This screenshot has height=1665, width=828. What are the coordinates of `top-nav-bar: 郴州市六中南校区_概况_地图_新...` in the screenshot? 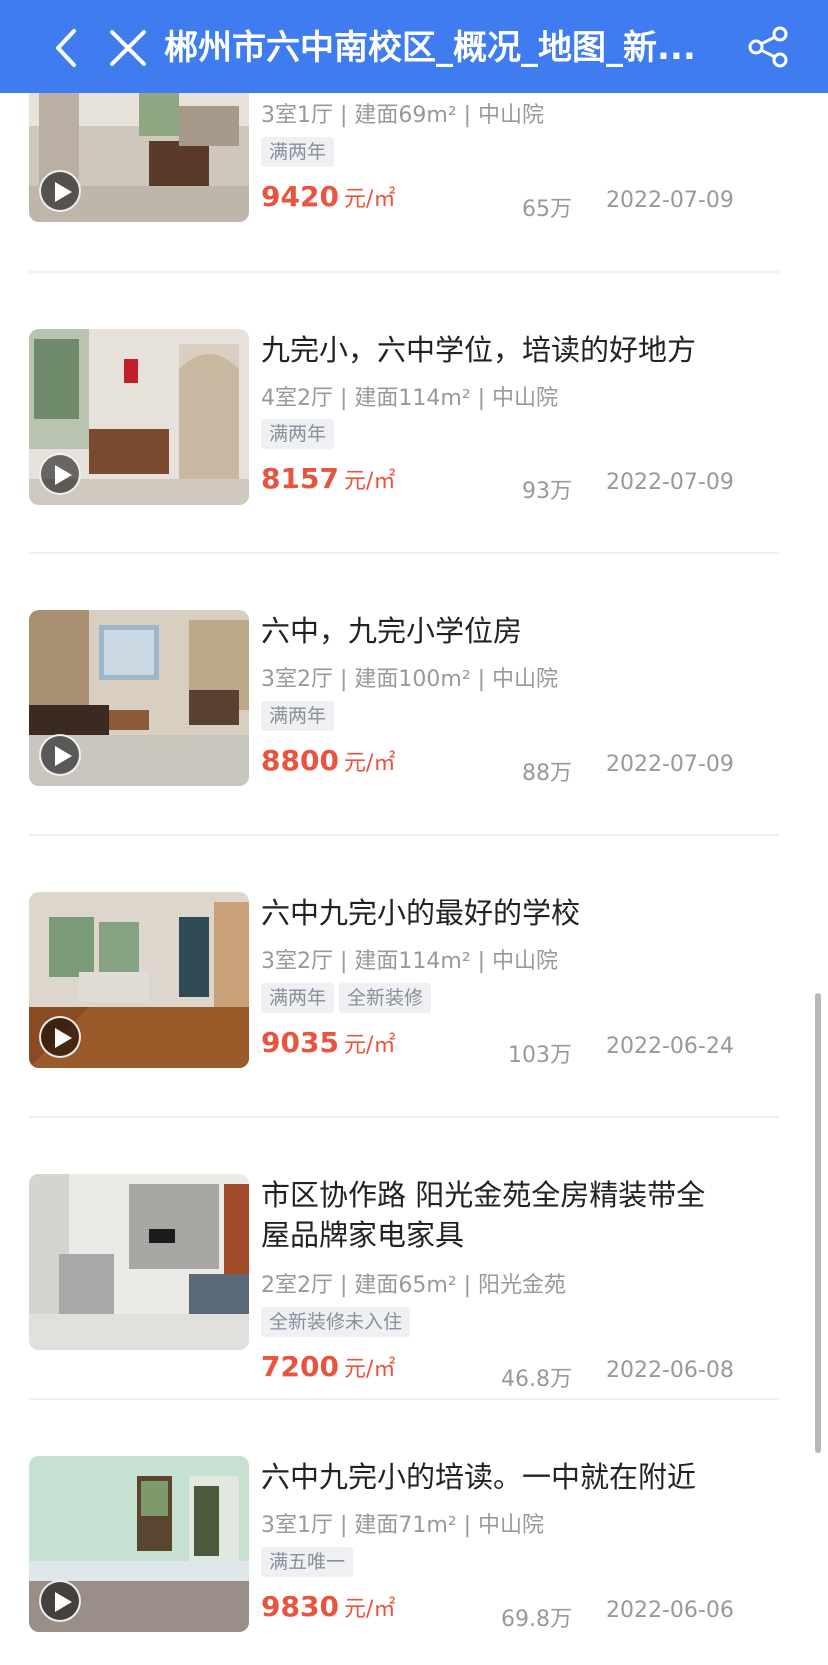 It's located at (414, 46).